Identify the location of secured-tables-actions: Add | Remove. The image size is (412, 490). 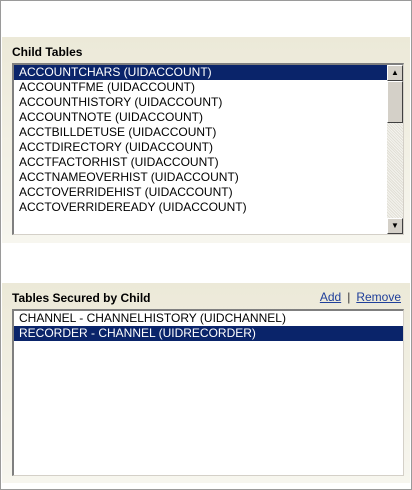
(360, 297).